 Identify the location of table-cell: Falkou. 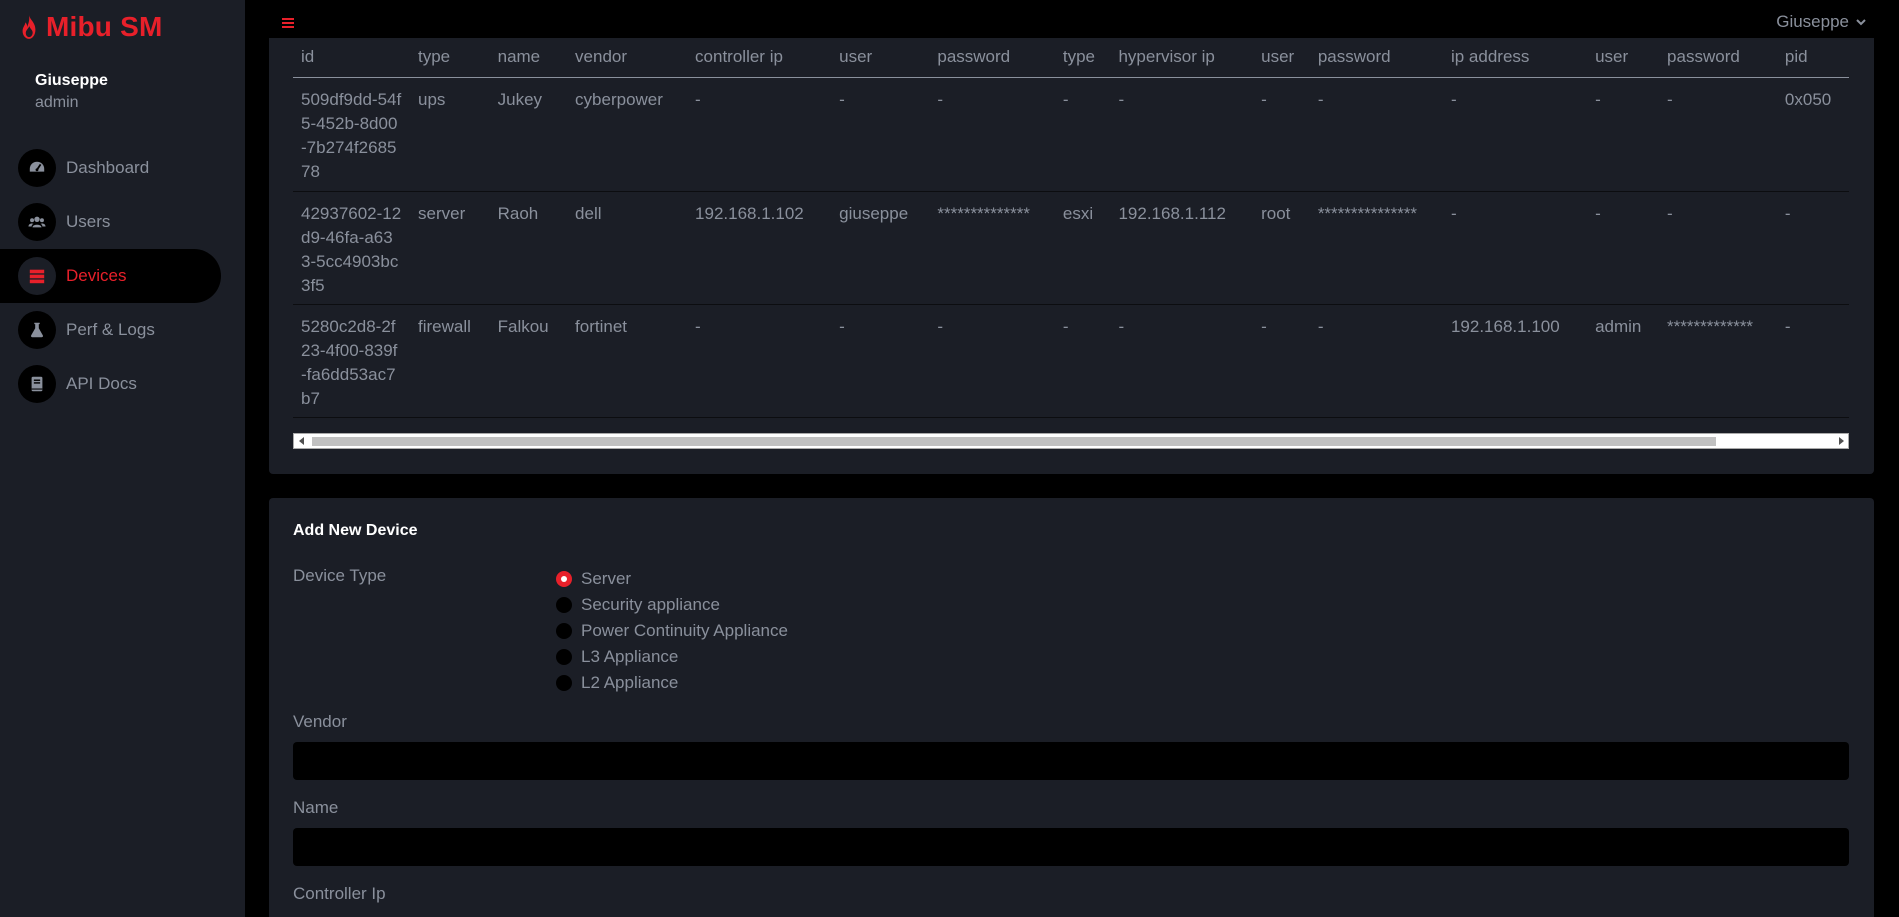
(528, 361).